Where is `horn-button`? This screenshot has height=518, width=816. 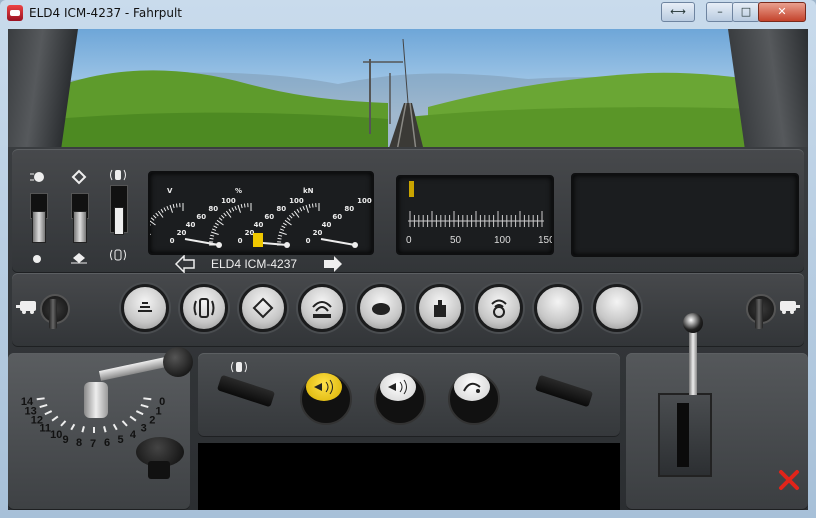 horn-button is located at coordinates (324, 387).